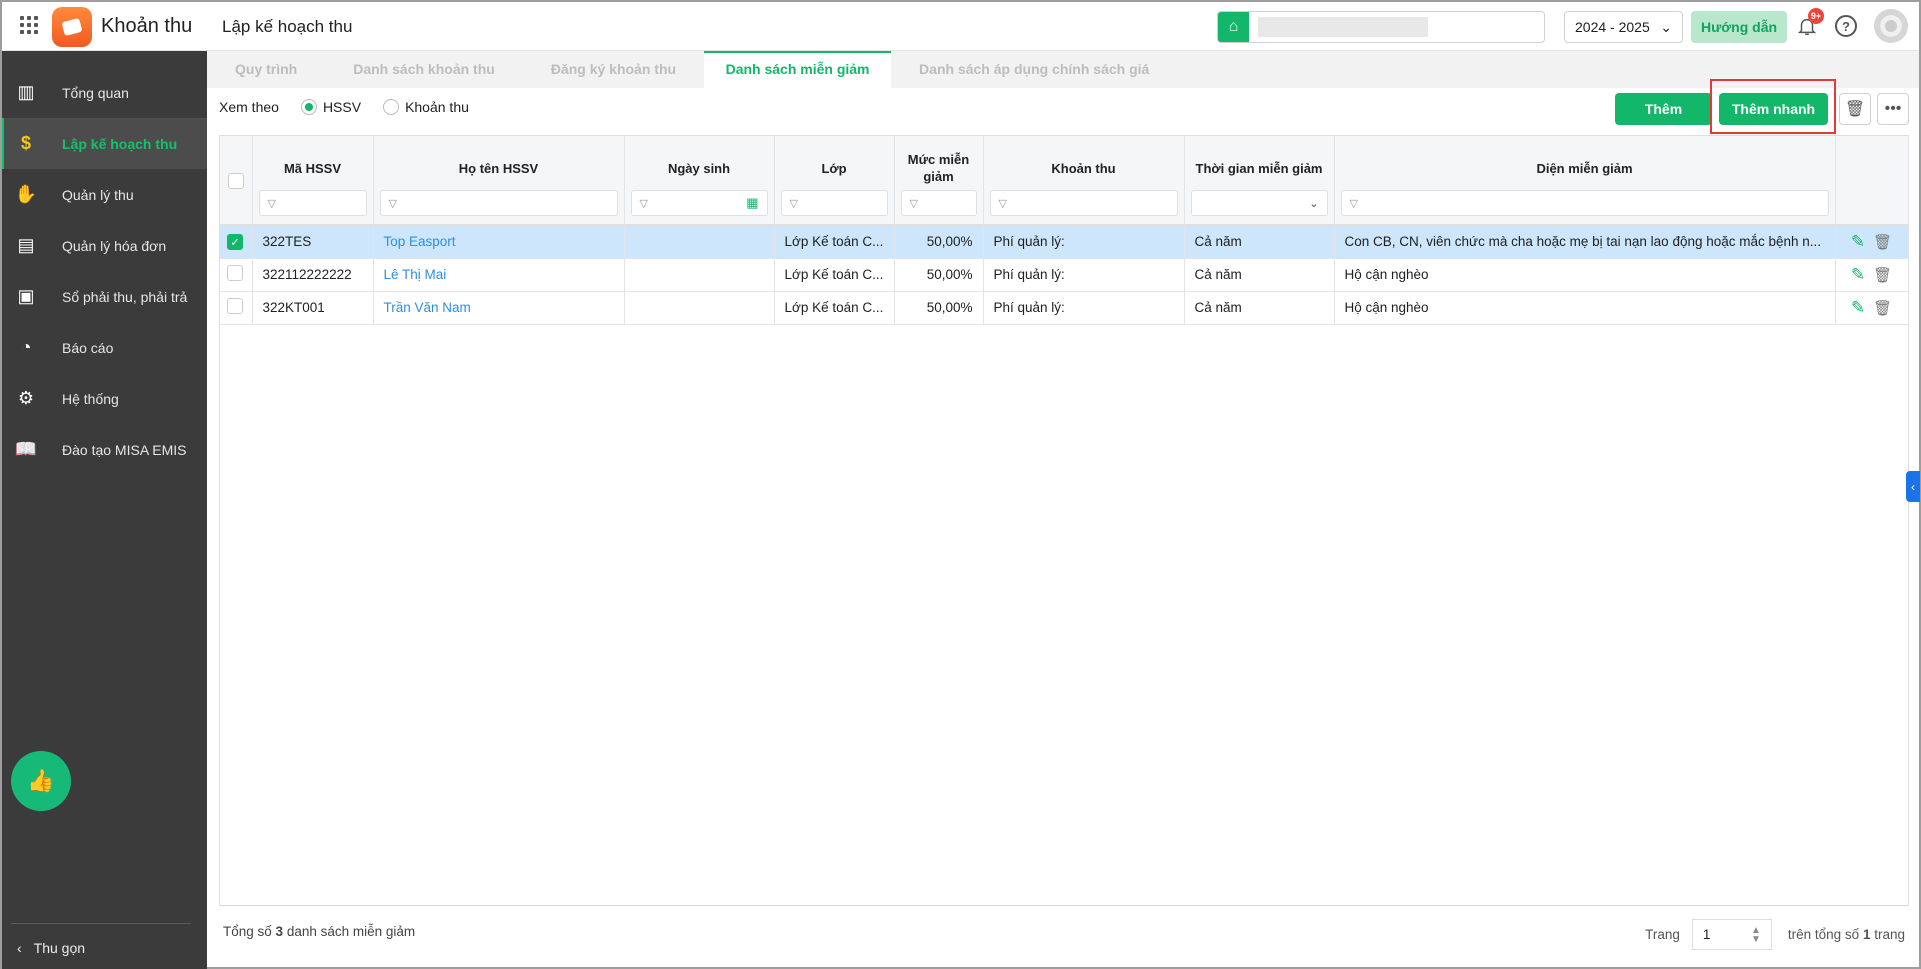 This screenshot has height=969, width=1921. Describe the element at coordinates (1913, 486) in the screenshot. I see `side-panel-toggle: ‹` at that location.